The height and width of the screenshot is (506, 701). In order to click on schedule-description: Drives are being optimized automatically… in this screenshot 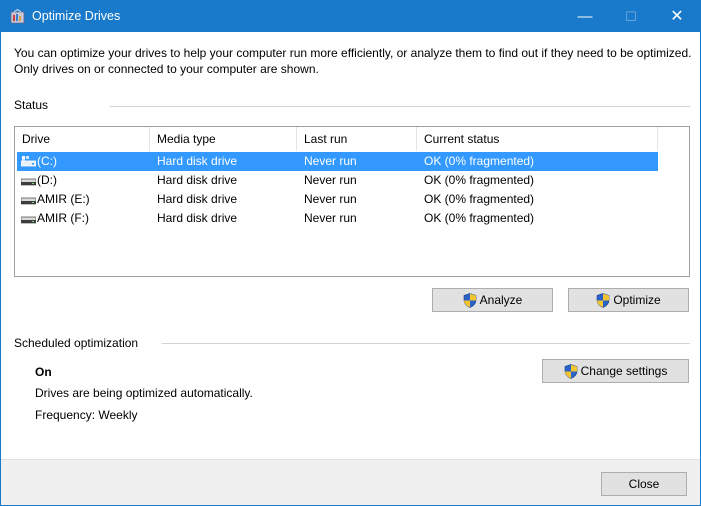, I will do `click(144, 393)`.